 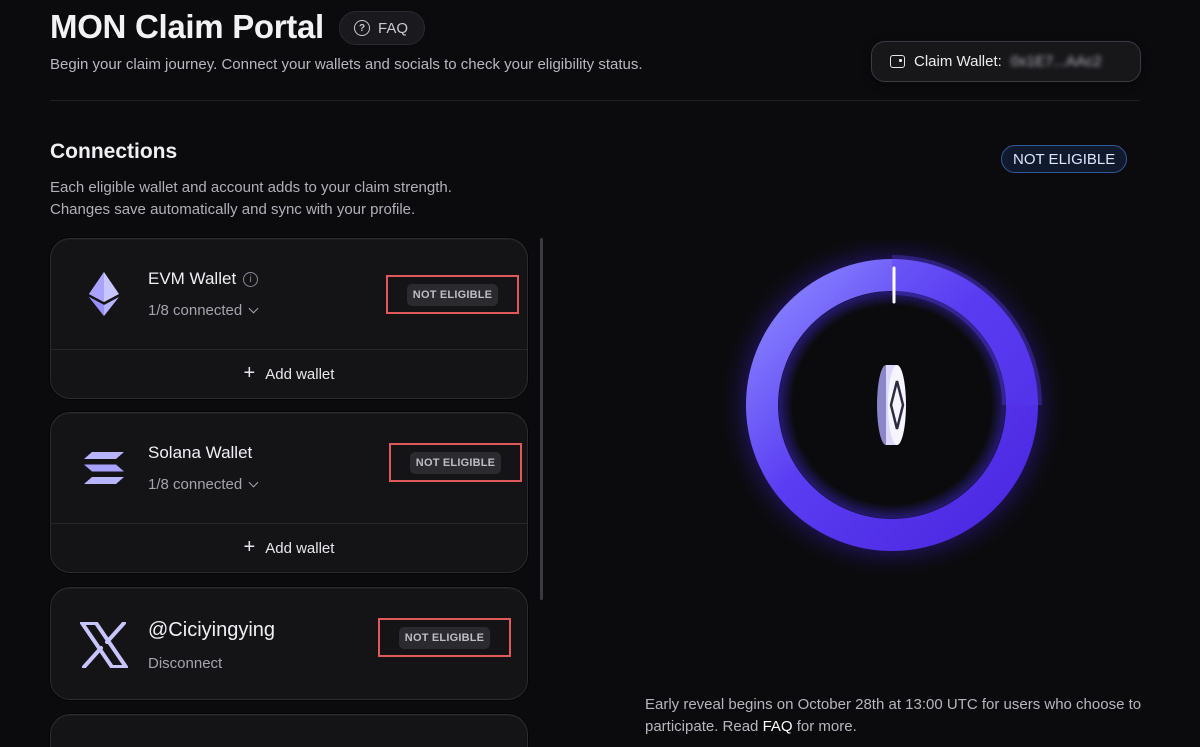 I want to click on eligibility-status-badge: NOT ELIGIBLE, so click(x=1064, y=159).